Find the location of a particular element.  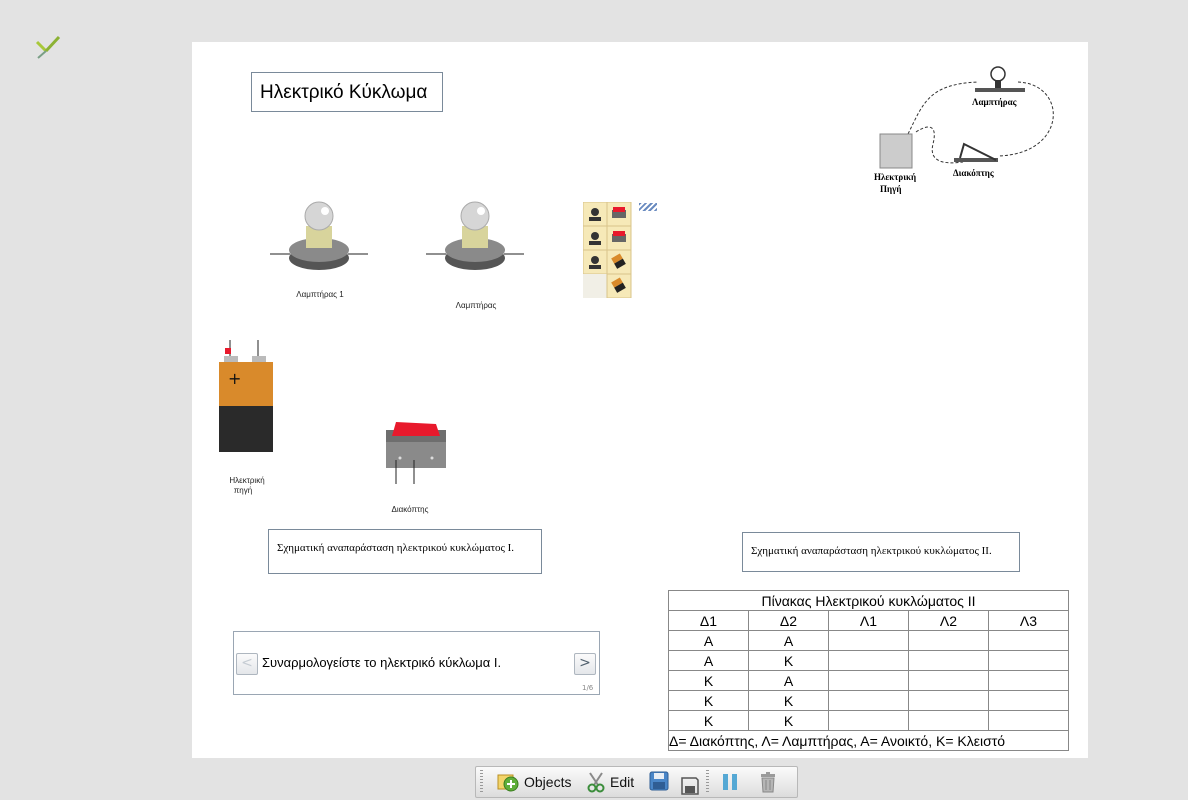

step-text: Συναρμολογείστε το ηλεκτρικό κύκλωμα Ι. is located at coordinates (382, 662).